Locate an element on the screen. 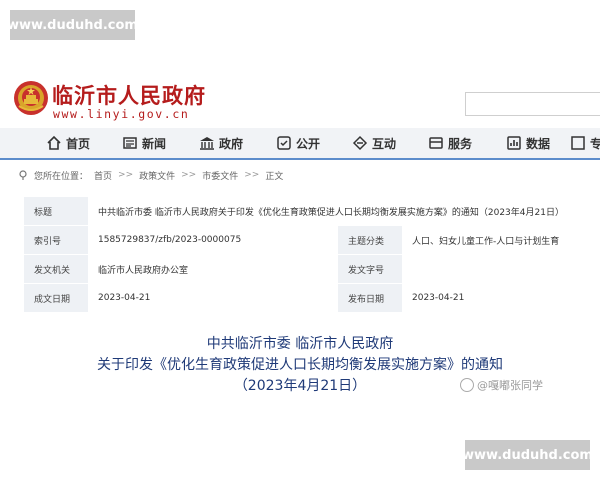  watermark-top: www.duduhd.com is located at coordinates (72, 25).